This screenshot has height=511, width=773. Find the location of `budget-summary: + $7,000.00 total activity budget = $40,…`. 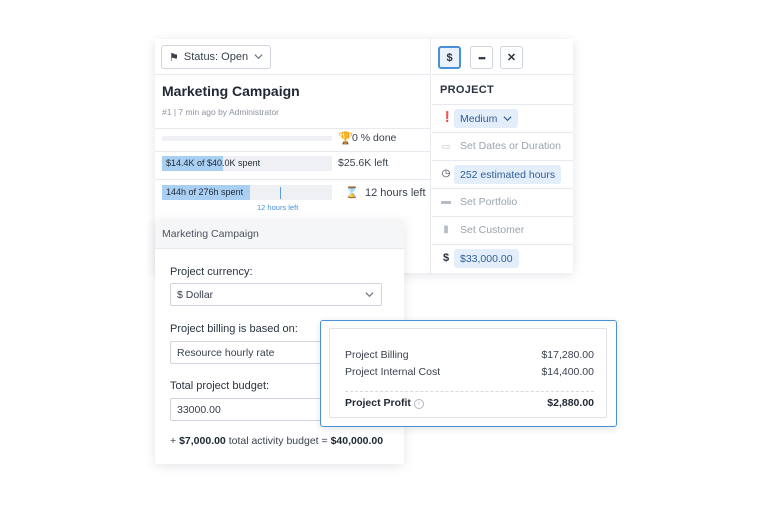

budget-summary: + $7,000.00 total activity budget = $40,… is located at coordinates (276, 441).